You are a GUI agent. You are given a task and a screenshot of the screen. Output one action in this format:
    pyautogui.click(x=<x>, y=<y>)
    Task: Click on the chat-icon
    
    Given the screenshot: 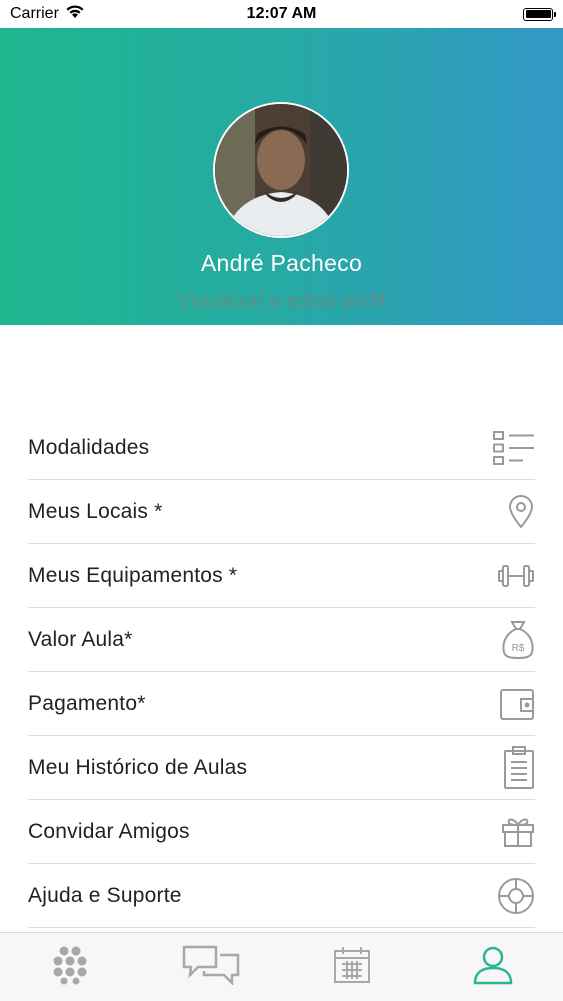 What is the action you would take?
    pyautogui.click(x=211, y=967)
    